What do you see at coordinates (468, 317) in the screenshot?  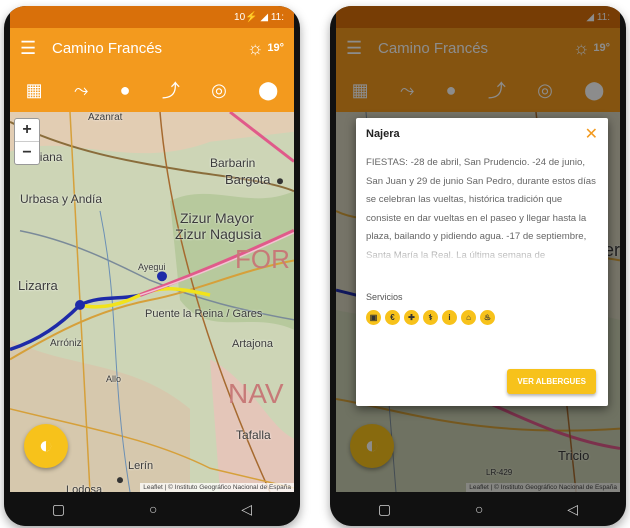 I see `hostel-icon: ⌂` at bounding box center [468, 317].